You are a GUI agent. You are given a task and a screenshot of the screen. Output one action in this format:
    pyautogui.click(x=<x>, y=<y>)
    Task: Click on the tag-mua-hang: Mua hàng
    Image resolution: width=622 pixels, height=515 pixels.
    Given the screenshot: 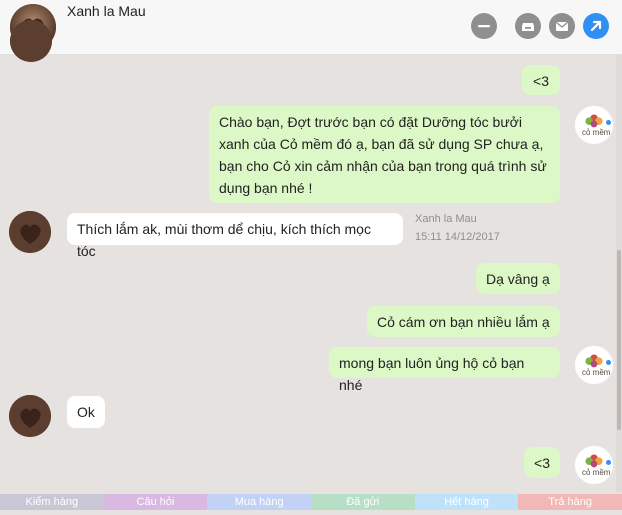 What is the action you would take?
    pyautogui.click(x=259, y=502)
    